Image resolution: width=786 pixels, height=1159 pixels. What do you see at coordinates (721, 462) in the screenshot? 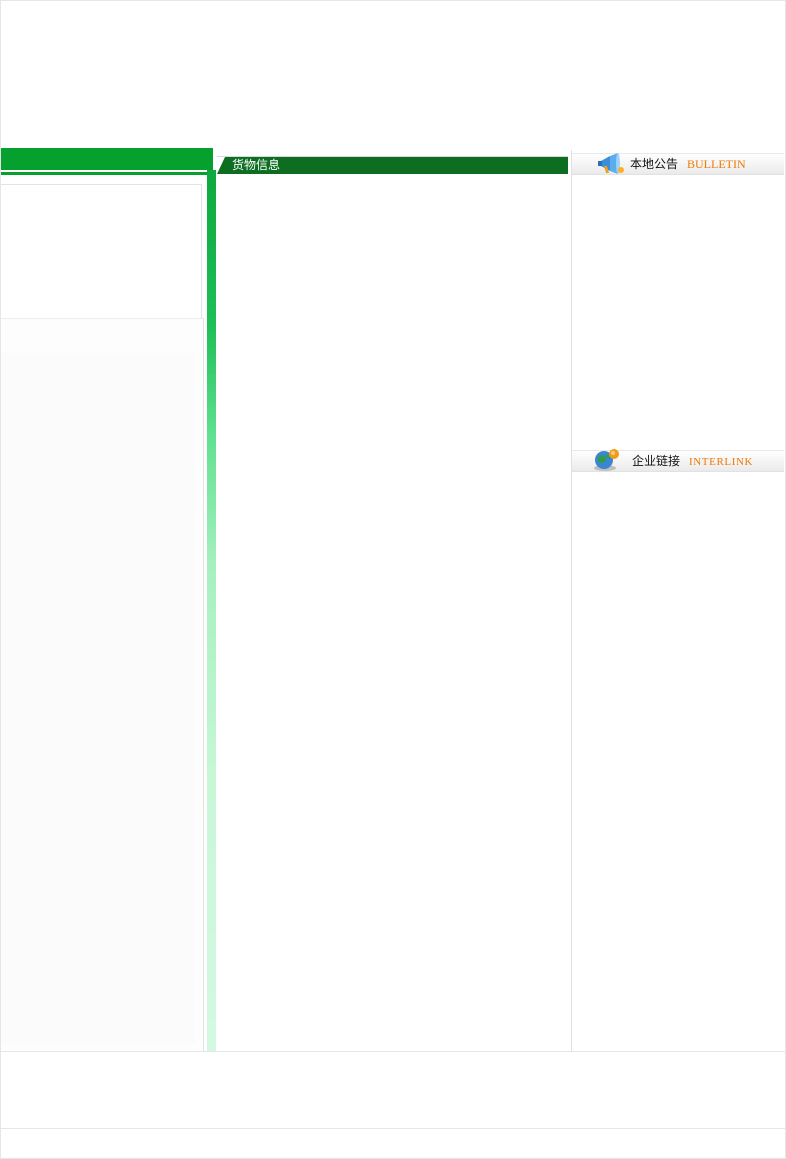
I see `interlink-title-en: INTERLINK` at bounding box center [721, 462].